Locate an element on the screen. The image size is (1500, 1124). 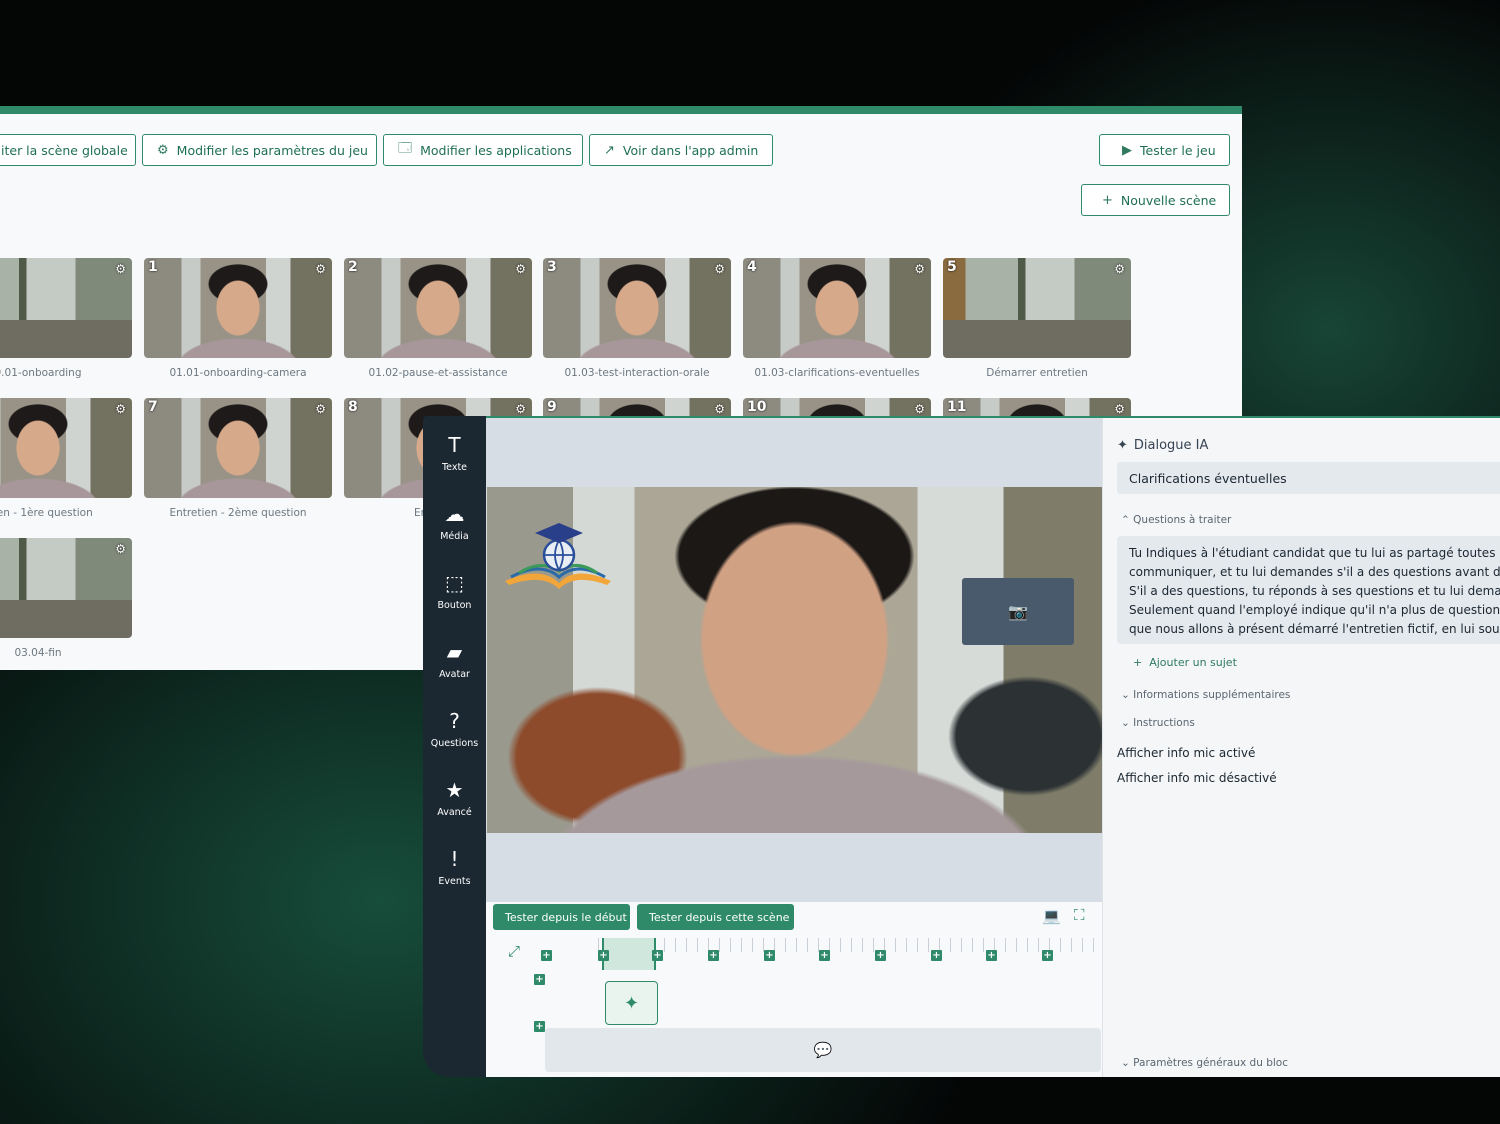
media-tool: ☁ Média is located at coordinates (454, 521).